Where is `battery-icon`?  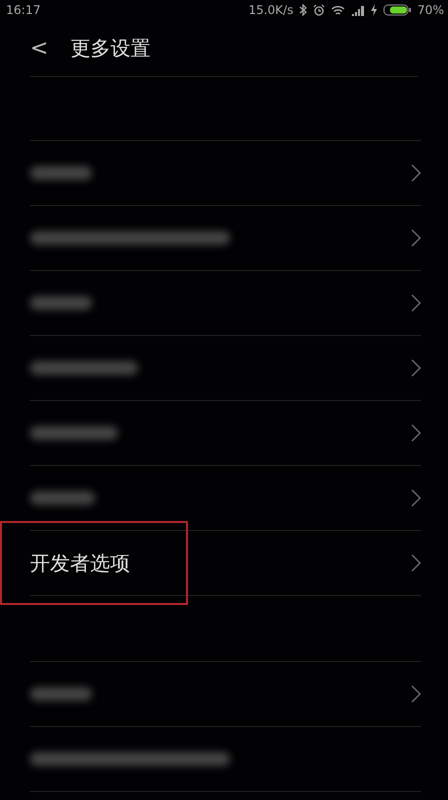 battery-icon is located at coordinates (397, 10).